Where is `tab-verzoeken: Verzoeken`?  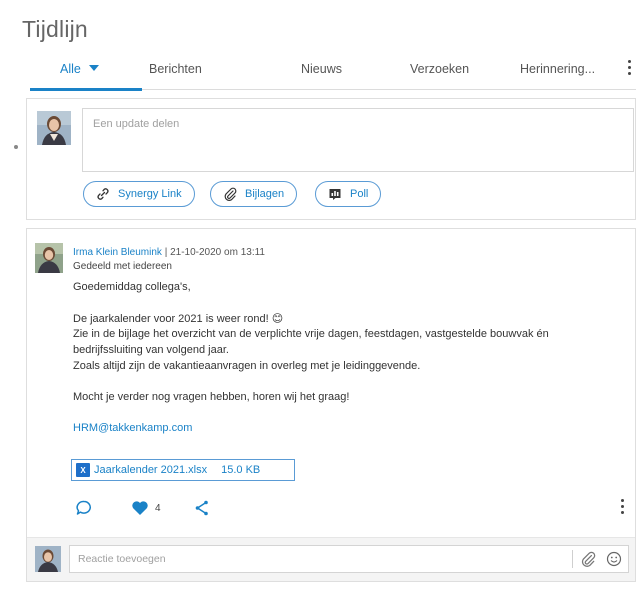
tab-verzoeken: Verzoeken is located at coordinates (439, 69).